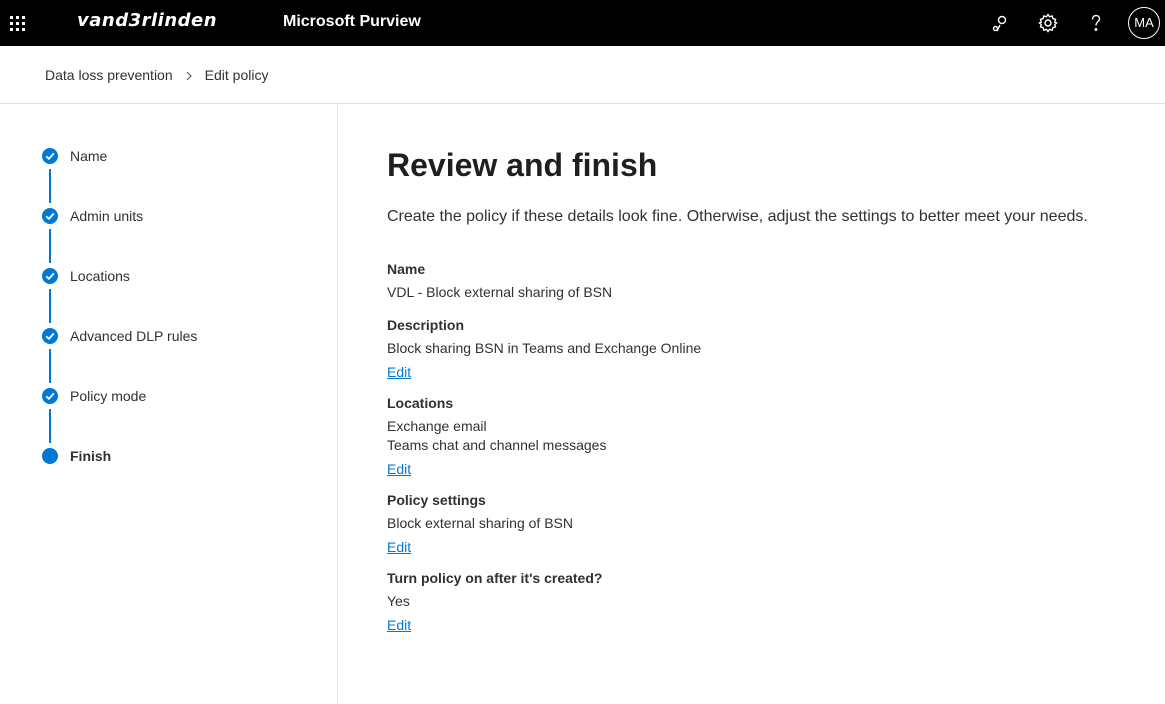 Image resolution: width=1165 pixels, height=704 pixels. Describe the element at coordinates (406, 269) in the screenshot. I see `section-title: Name` at that location.